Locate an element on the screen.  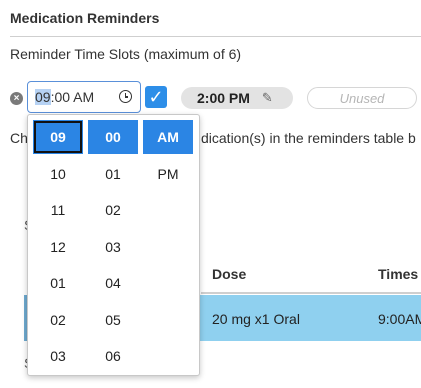
minute-option: 05 is located at coordinates (113, 320).